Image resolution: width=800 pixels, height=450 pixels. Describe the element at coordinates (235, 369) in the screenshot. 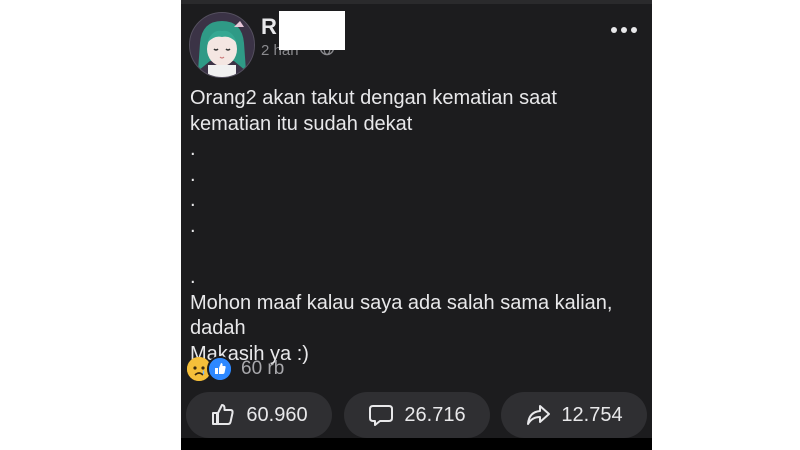

I see `reactions-summary: 60 rb` at that location.